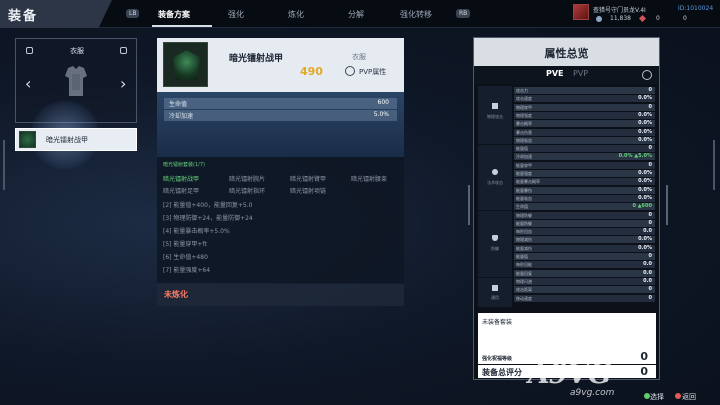 The height and width of the screenshot is (405, 720). Describe the element at coordinates (584, 290) in the screenshot. I see `attribute-row: 攻击距离 0` at that location.